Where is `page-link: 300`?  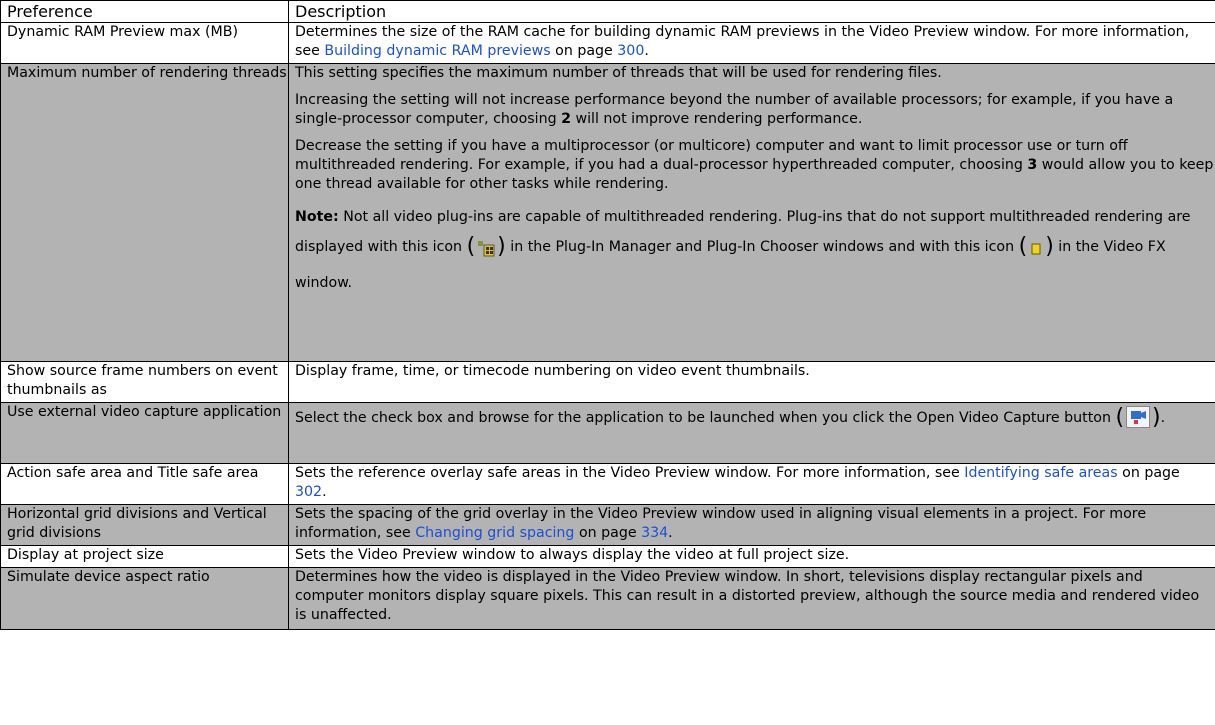
page-link: 300 is located at coordinates (630, 51).